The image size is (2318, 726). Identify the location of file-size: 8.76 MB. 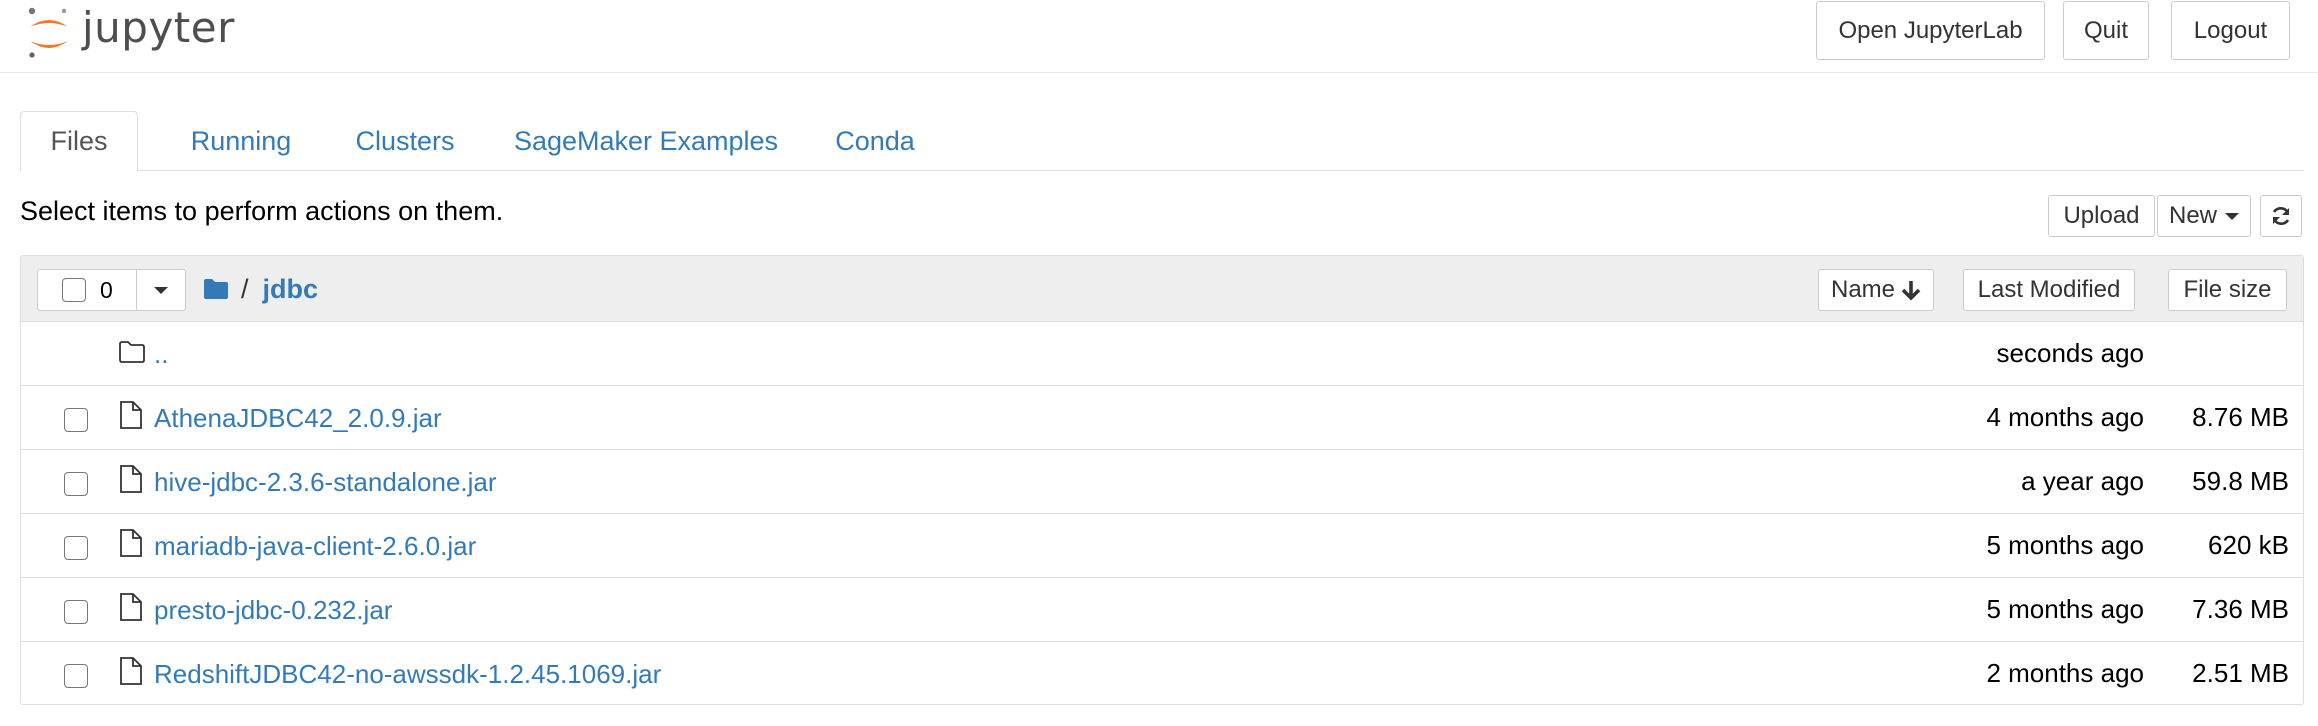
(2240, 417).